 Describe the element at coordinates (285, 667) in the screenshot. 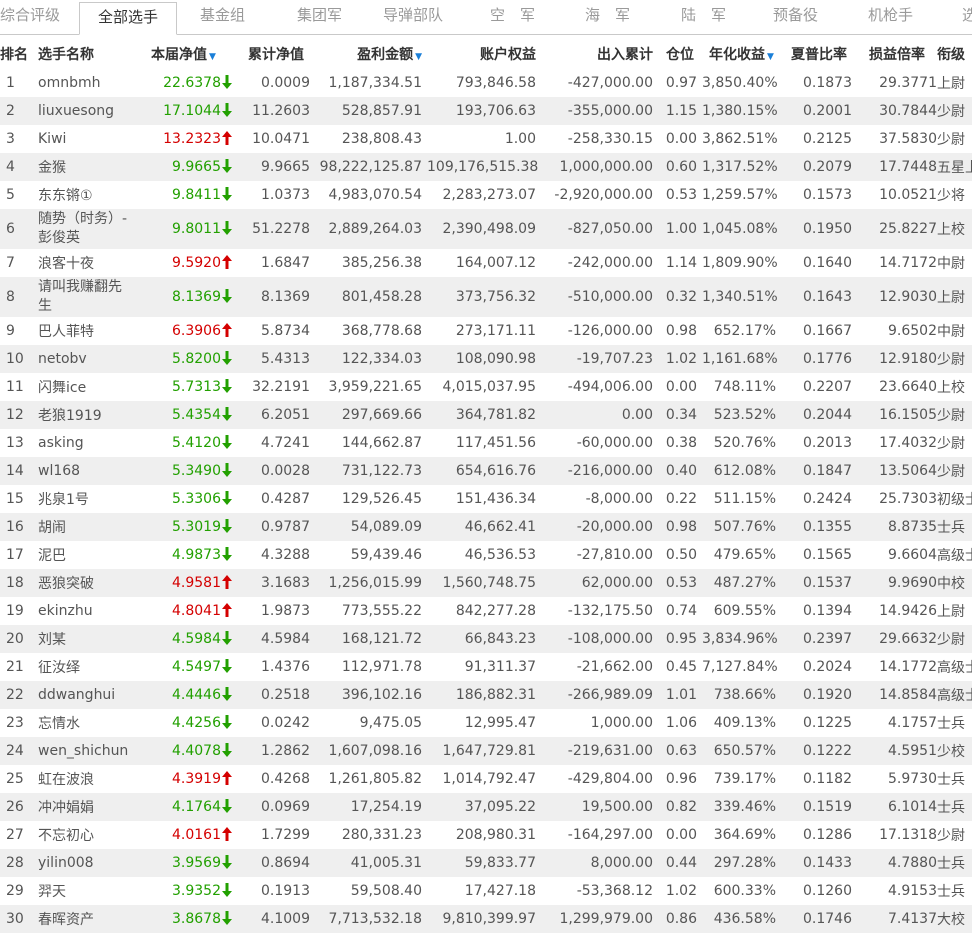

I see `cum-nav-cell: 1.4376` at that location.